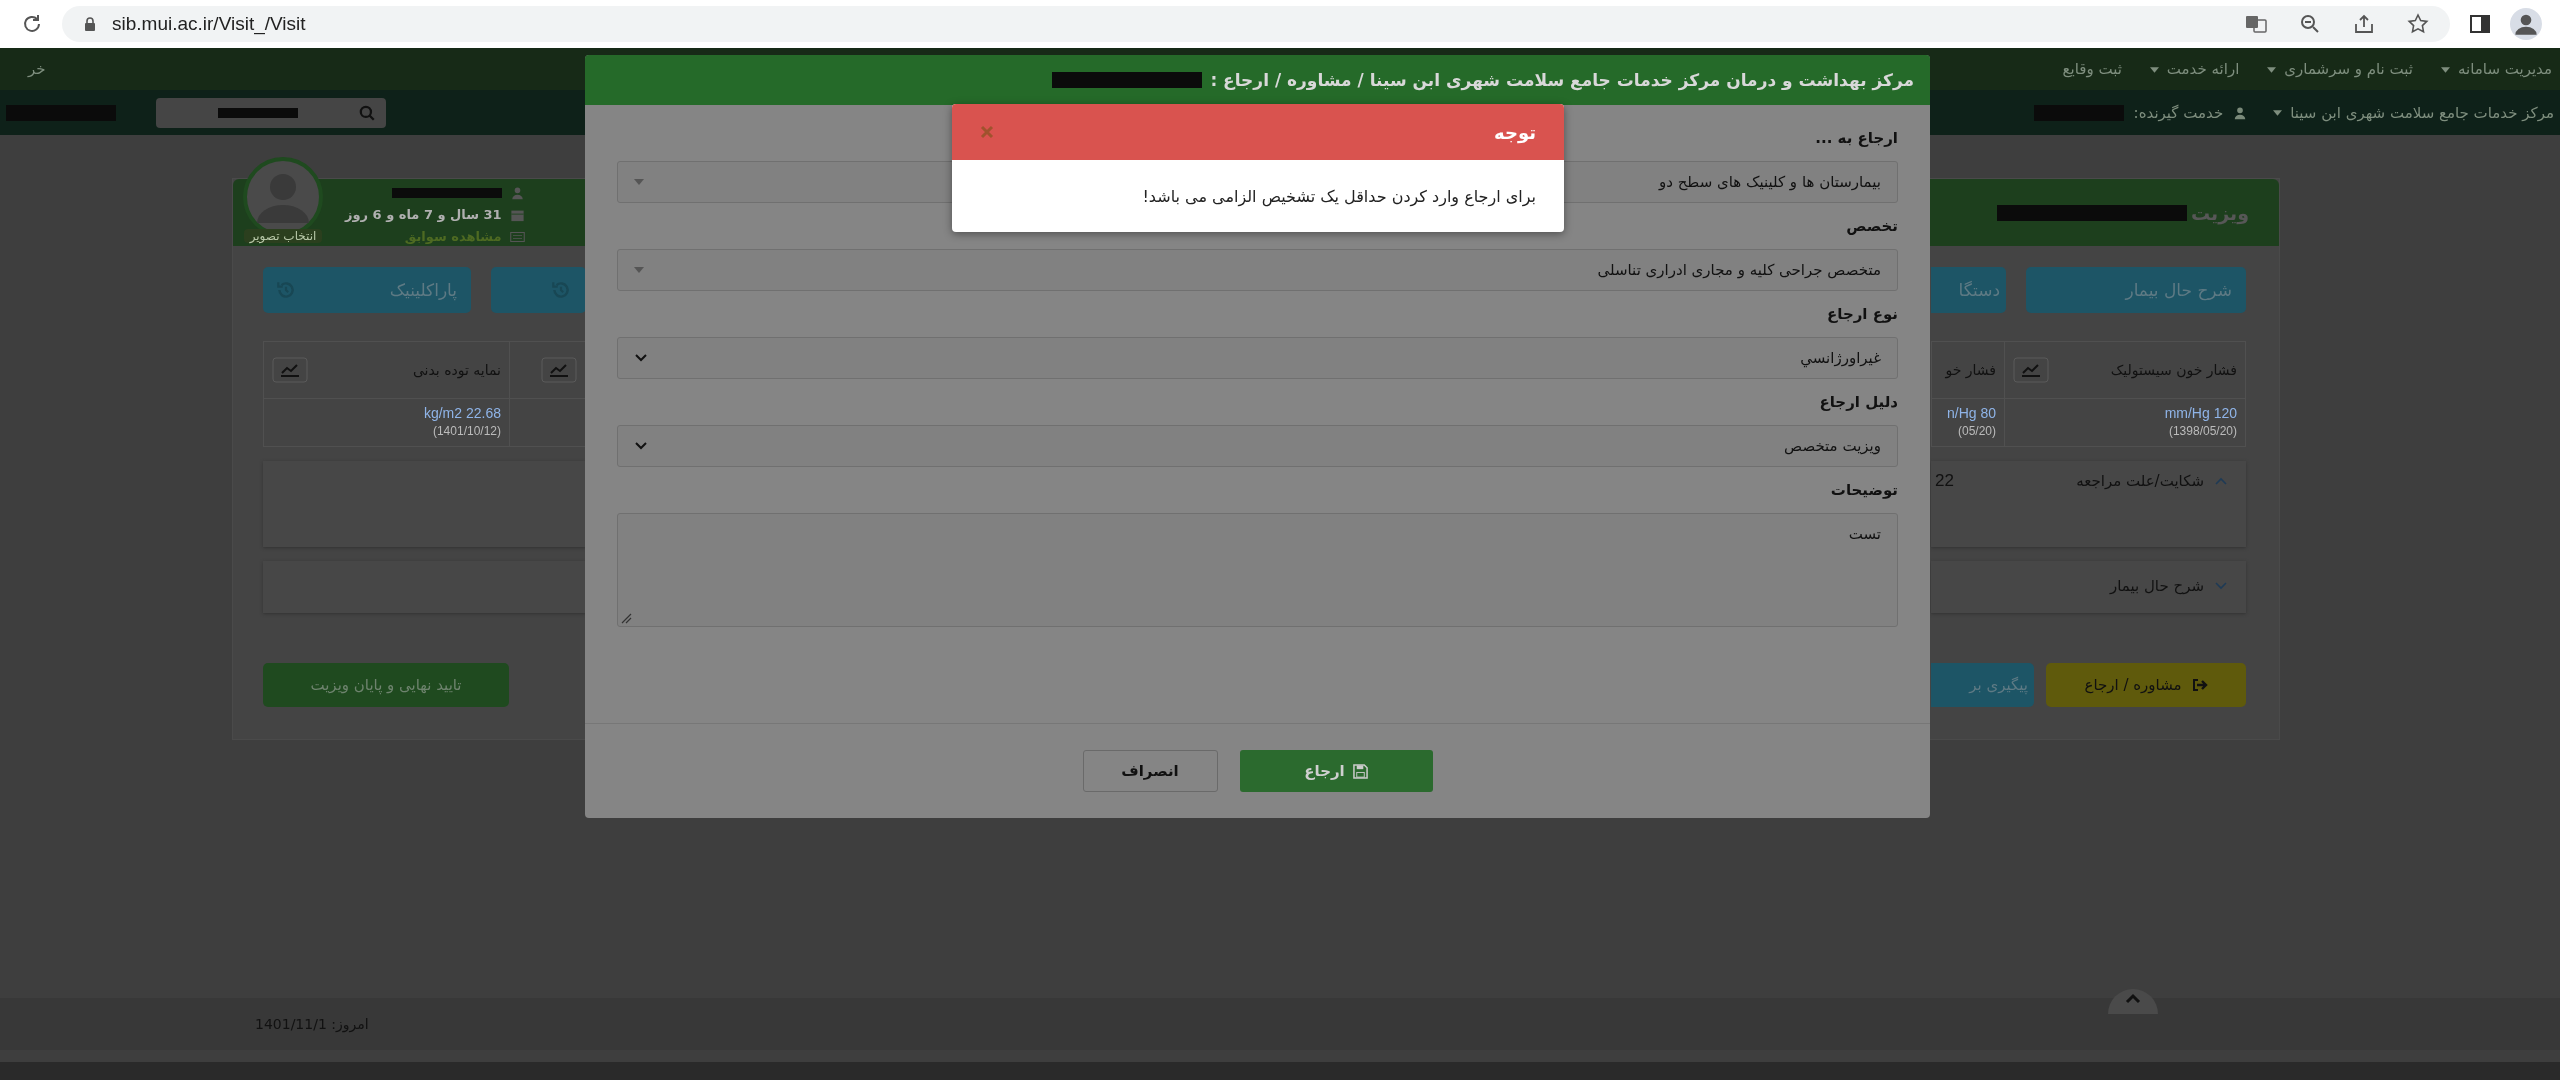 The image size is (2560, 1080). I want to click on select-field: غیراورژانسي, so click(1257, 358).